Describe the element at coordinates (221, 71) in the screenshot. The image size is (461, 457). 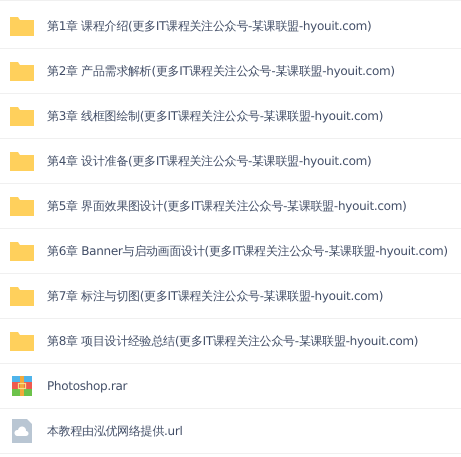
I see `file-name: 第2章 产品需求解析(更多IT课程关注公众号-某课联盟-hyouit.com)` at that location.